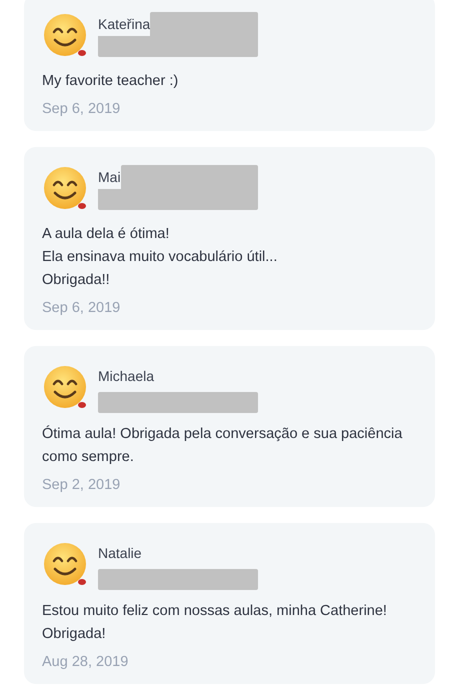 The height and width of the screenshot is (699, 459). Describe the element at coordinates (223, 445) in the screenshot. I see `review-text: Ótima aula! Obrigada pela conversação e sua paciência como sempre.` at that location.